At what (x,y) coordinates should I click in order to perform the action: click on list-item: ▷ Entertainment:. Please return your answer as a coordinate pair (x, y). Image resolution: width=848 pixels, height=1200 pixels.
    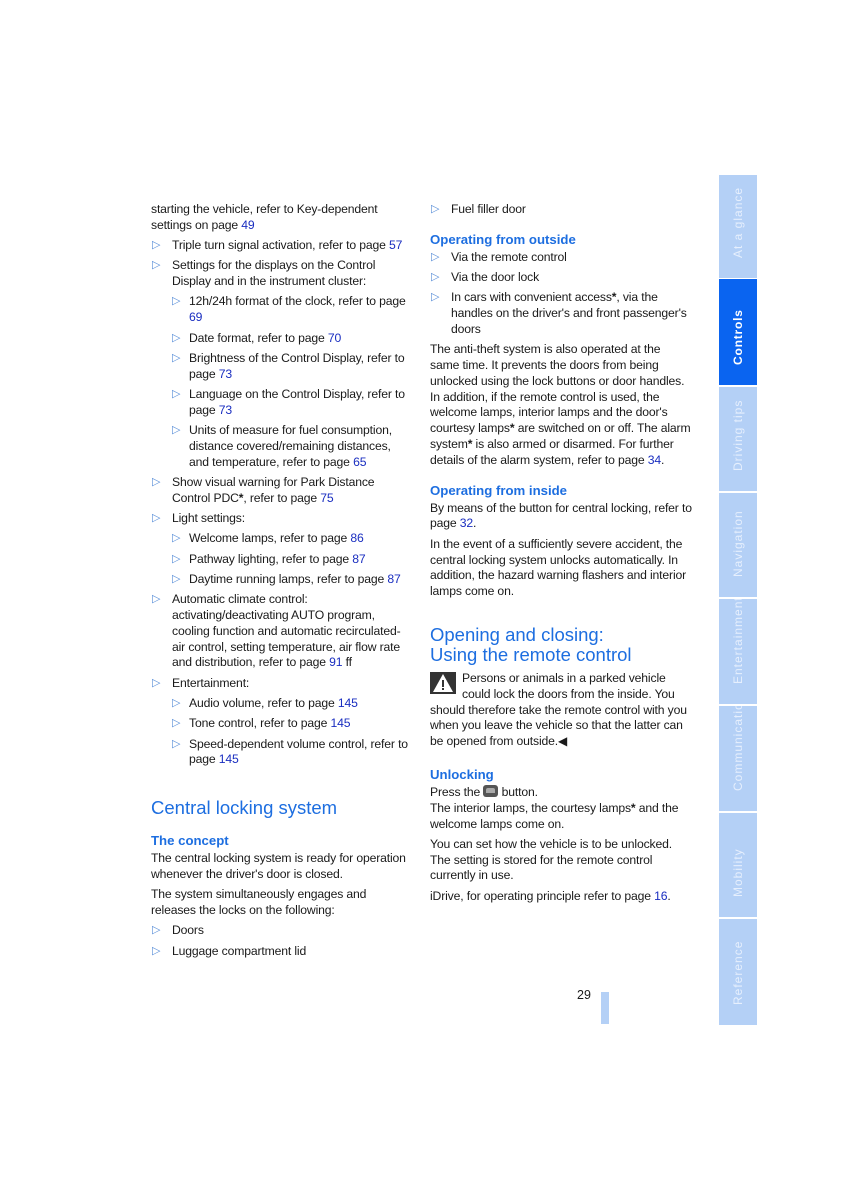
    Looking at the image, I should click on (201, 682).